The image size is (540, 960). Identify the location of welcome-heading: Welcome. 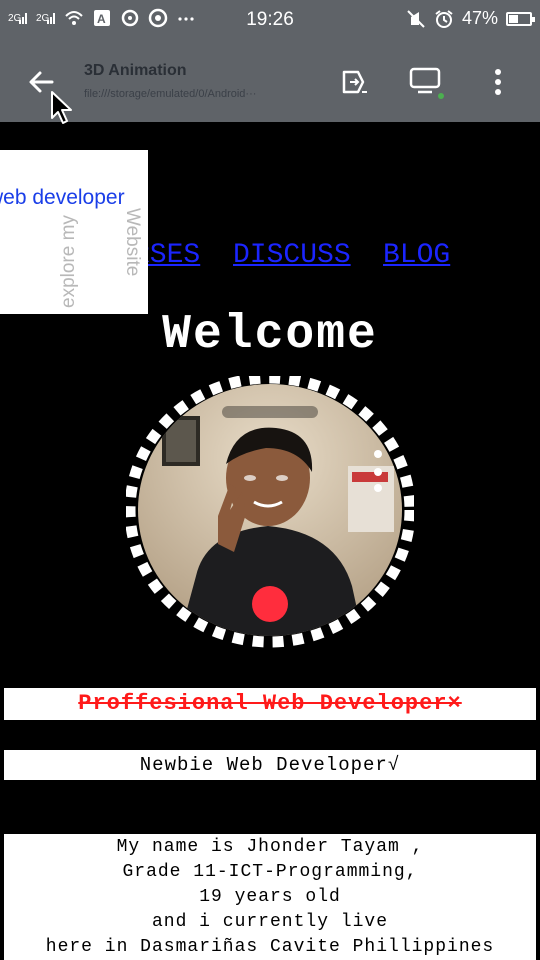
(270, 335).